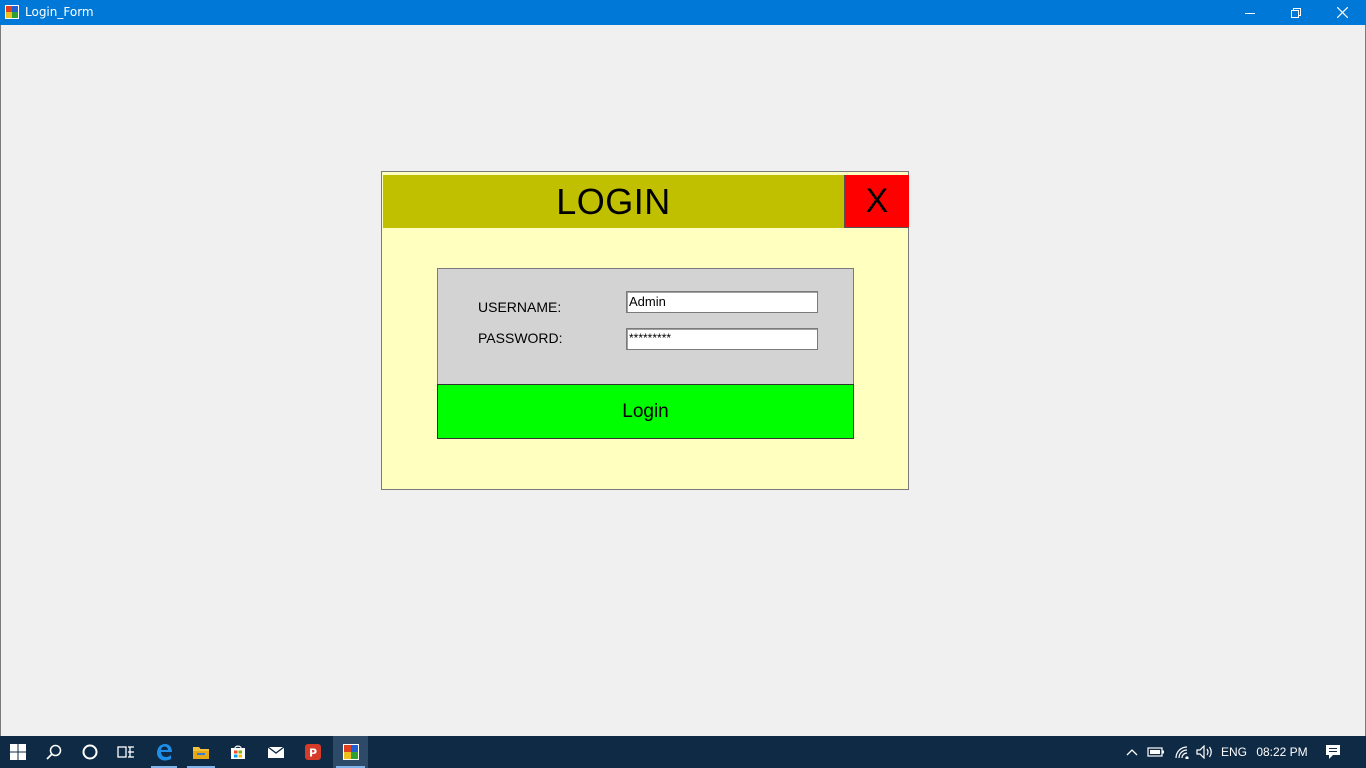 This screenshot has width=1366, height=768. Describe the element at coordinates (722, 339) in the screenshot. I see `password-input: *********` at that location.